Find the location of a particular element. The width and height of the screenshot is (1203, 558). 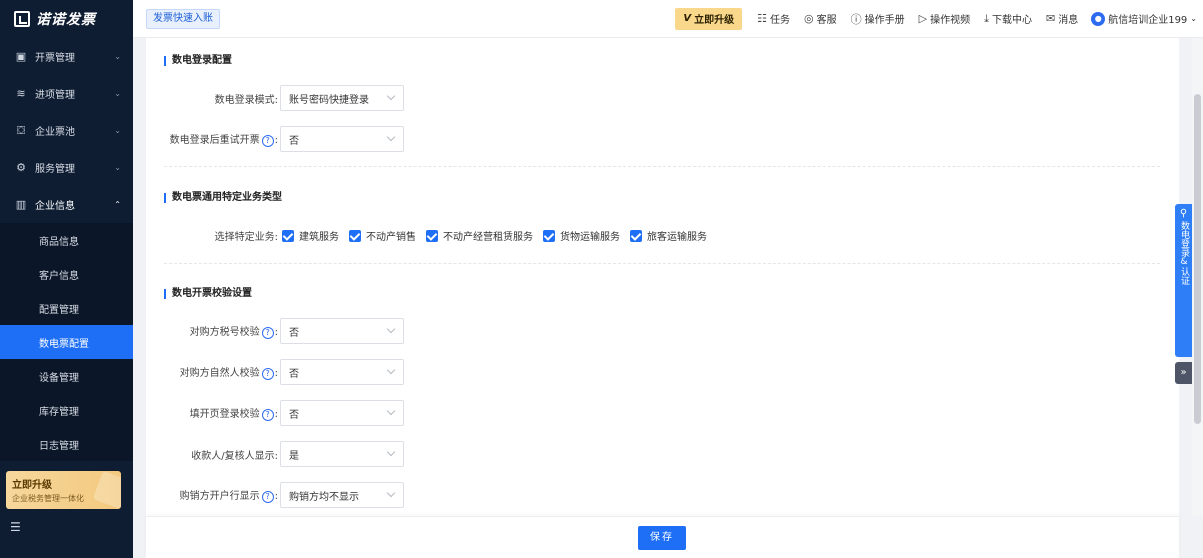

support-link: ◎ 客服 is located at coordinates (820, 18).